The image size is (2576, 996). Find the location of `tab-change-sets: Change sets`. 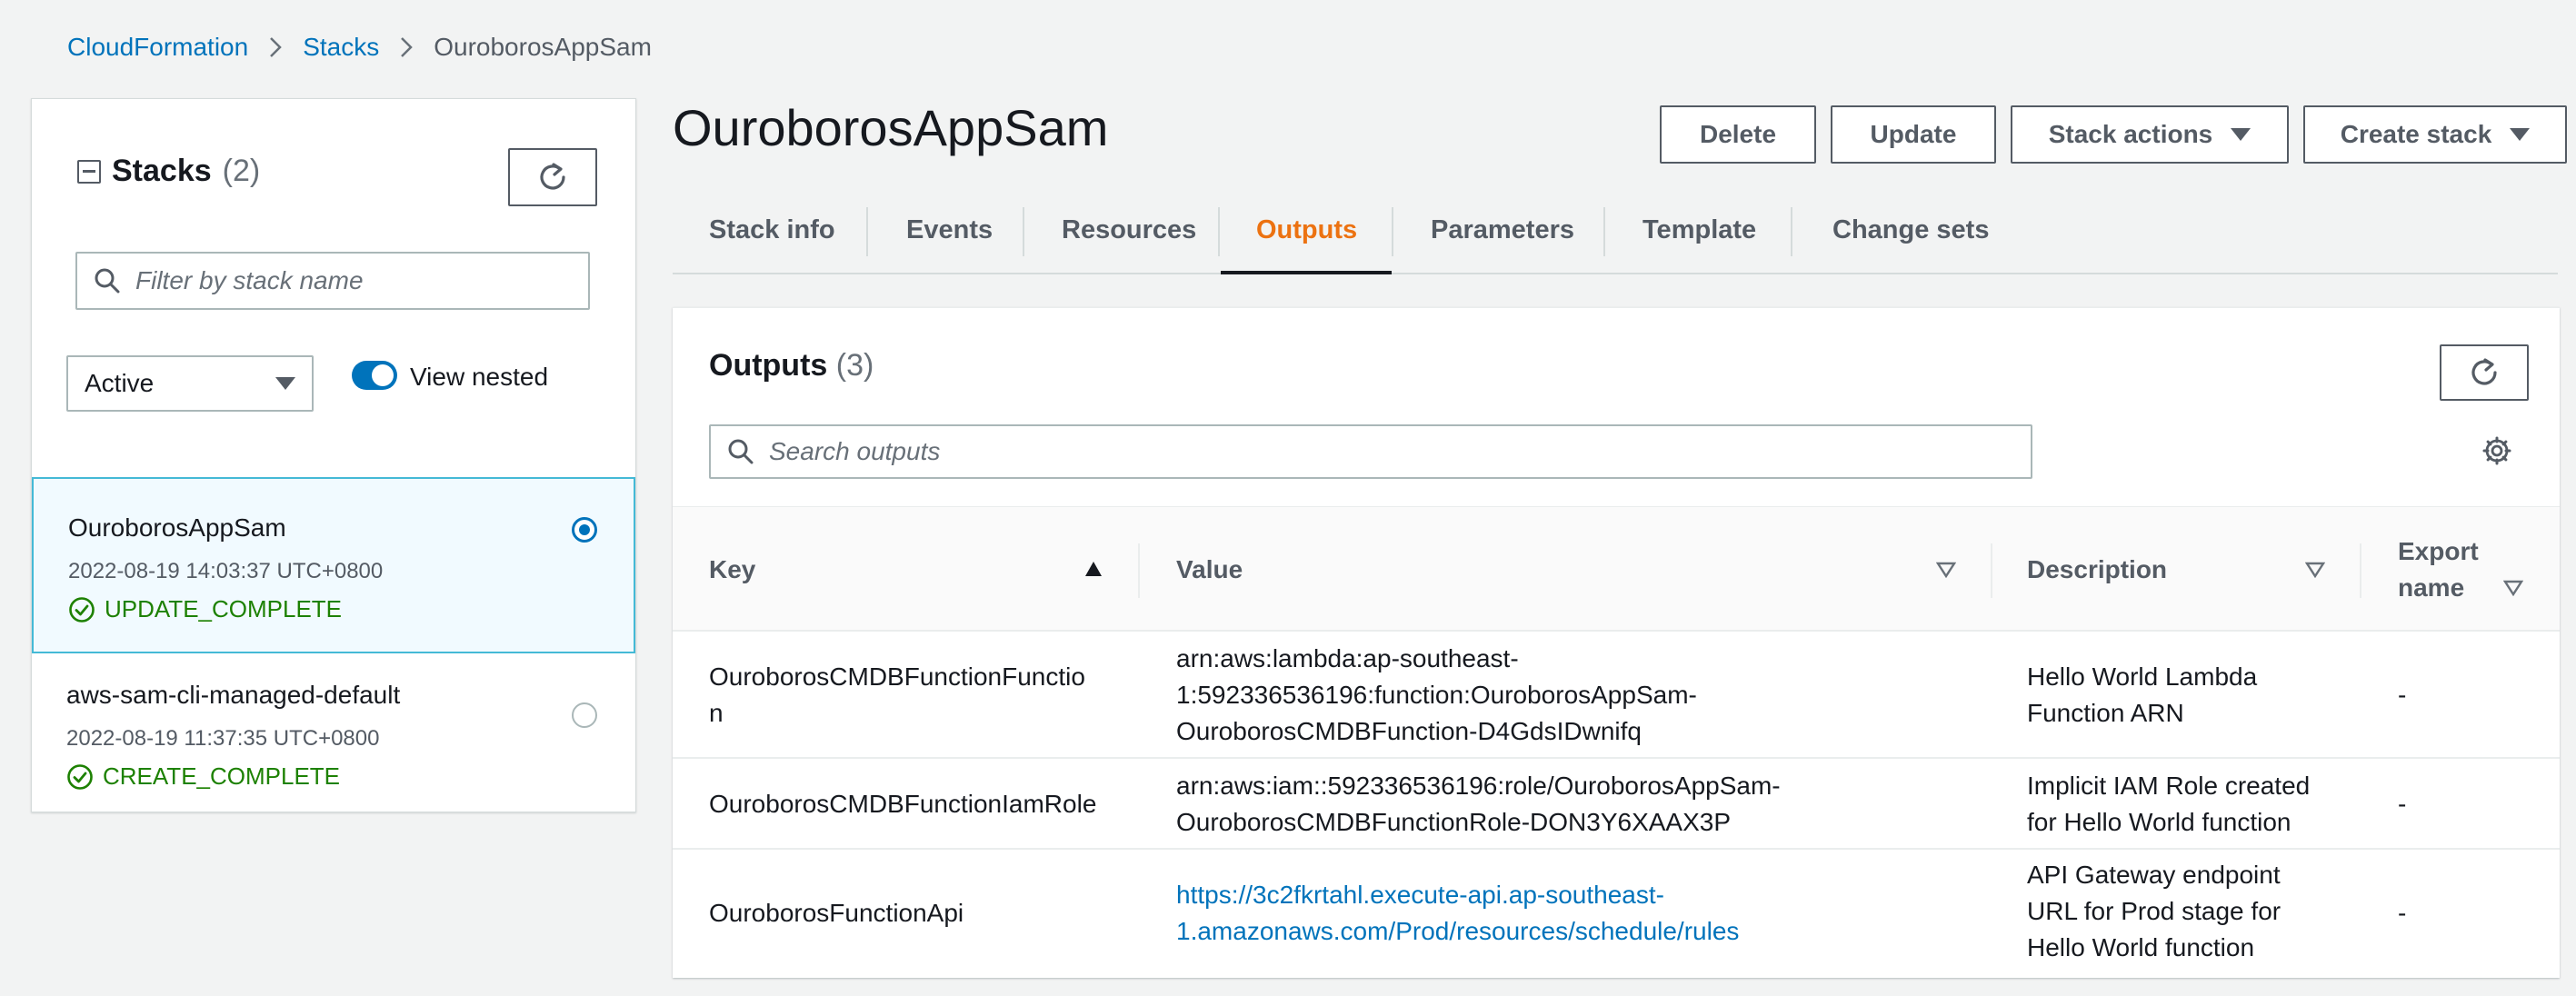

tab-change-sets: Change sets is located at coordinates (1911, 230).